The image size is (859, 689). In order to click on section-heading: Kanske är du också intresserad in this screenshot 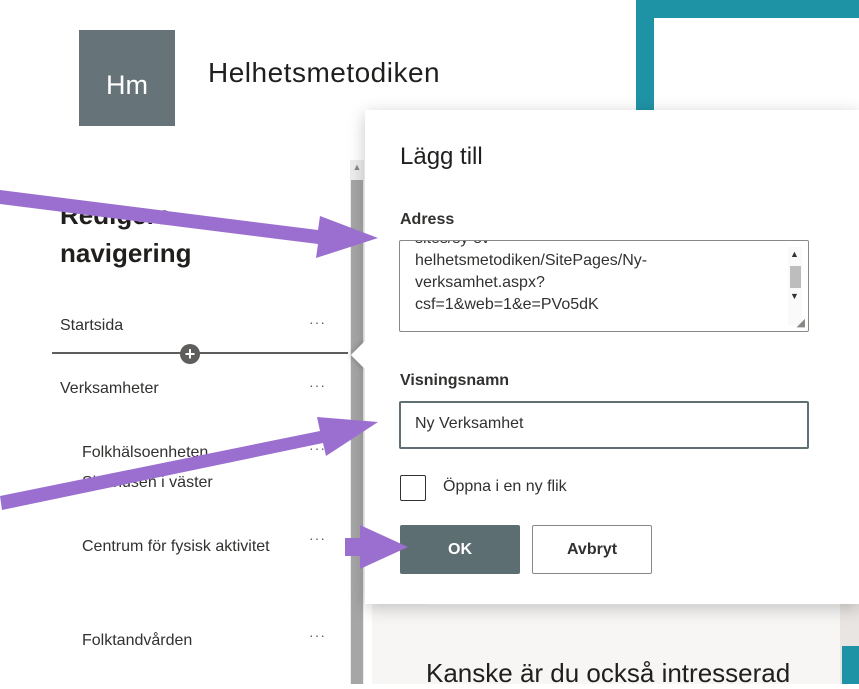, I will do `click(608, 673)`.